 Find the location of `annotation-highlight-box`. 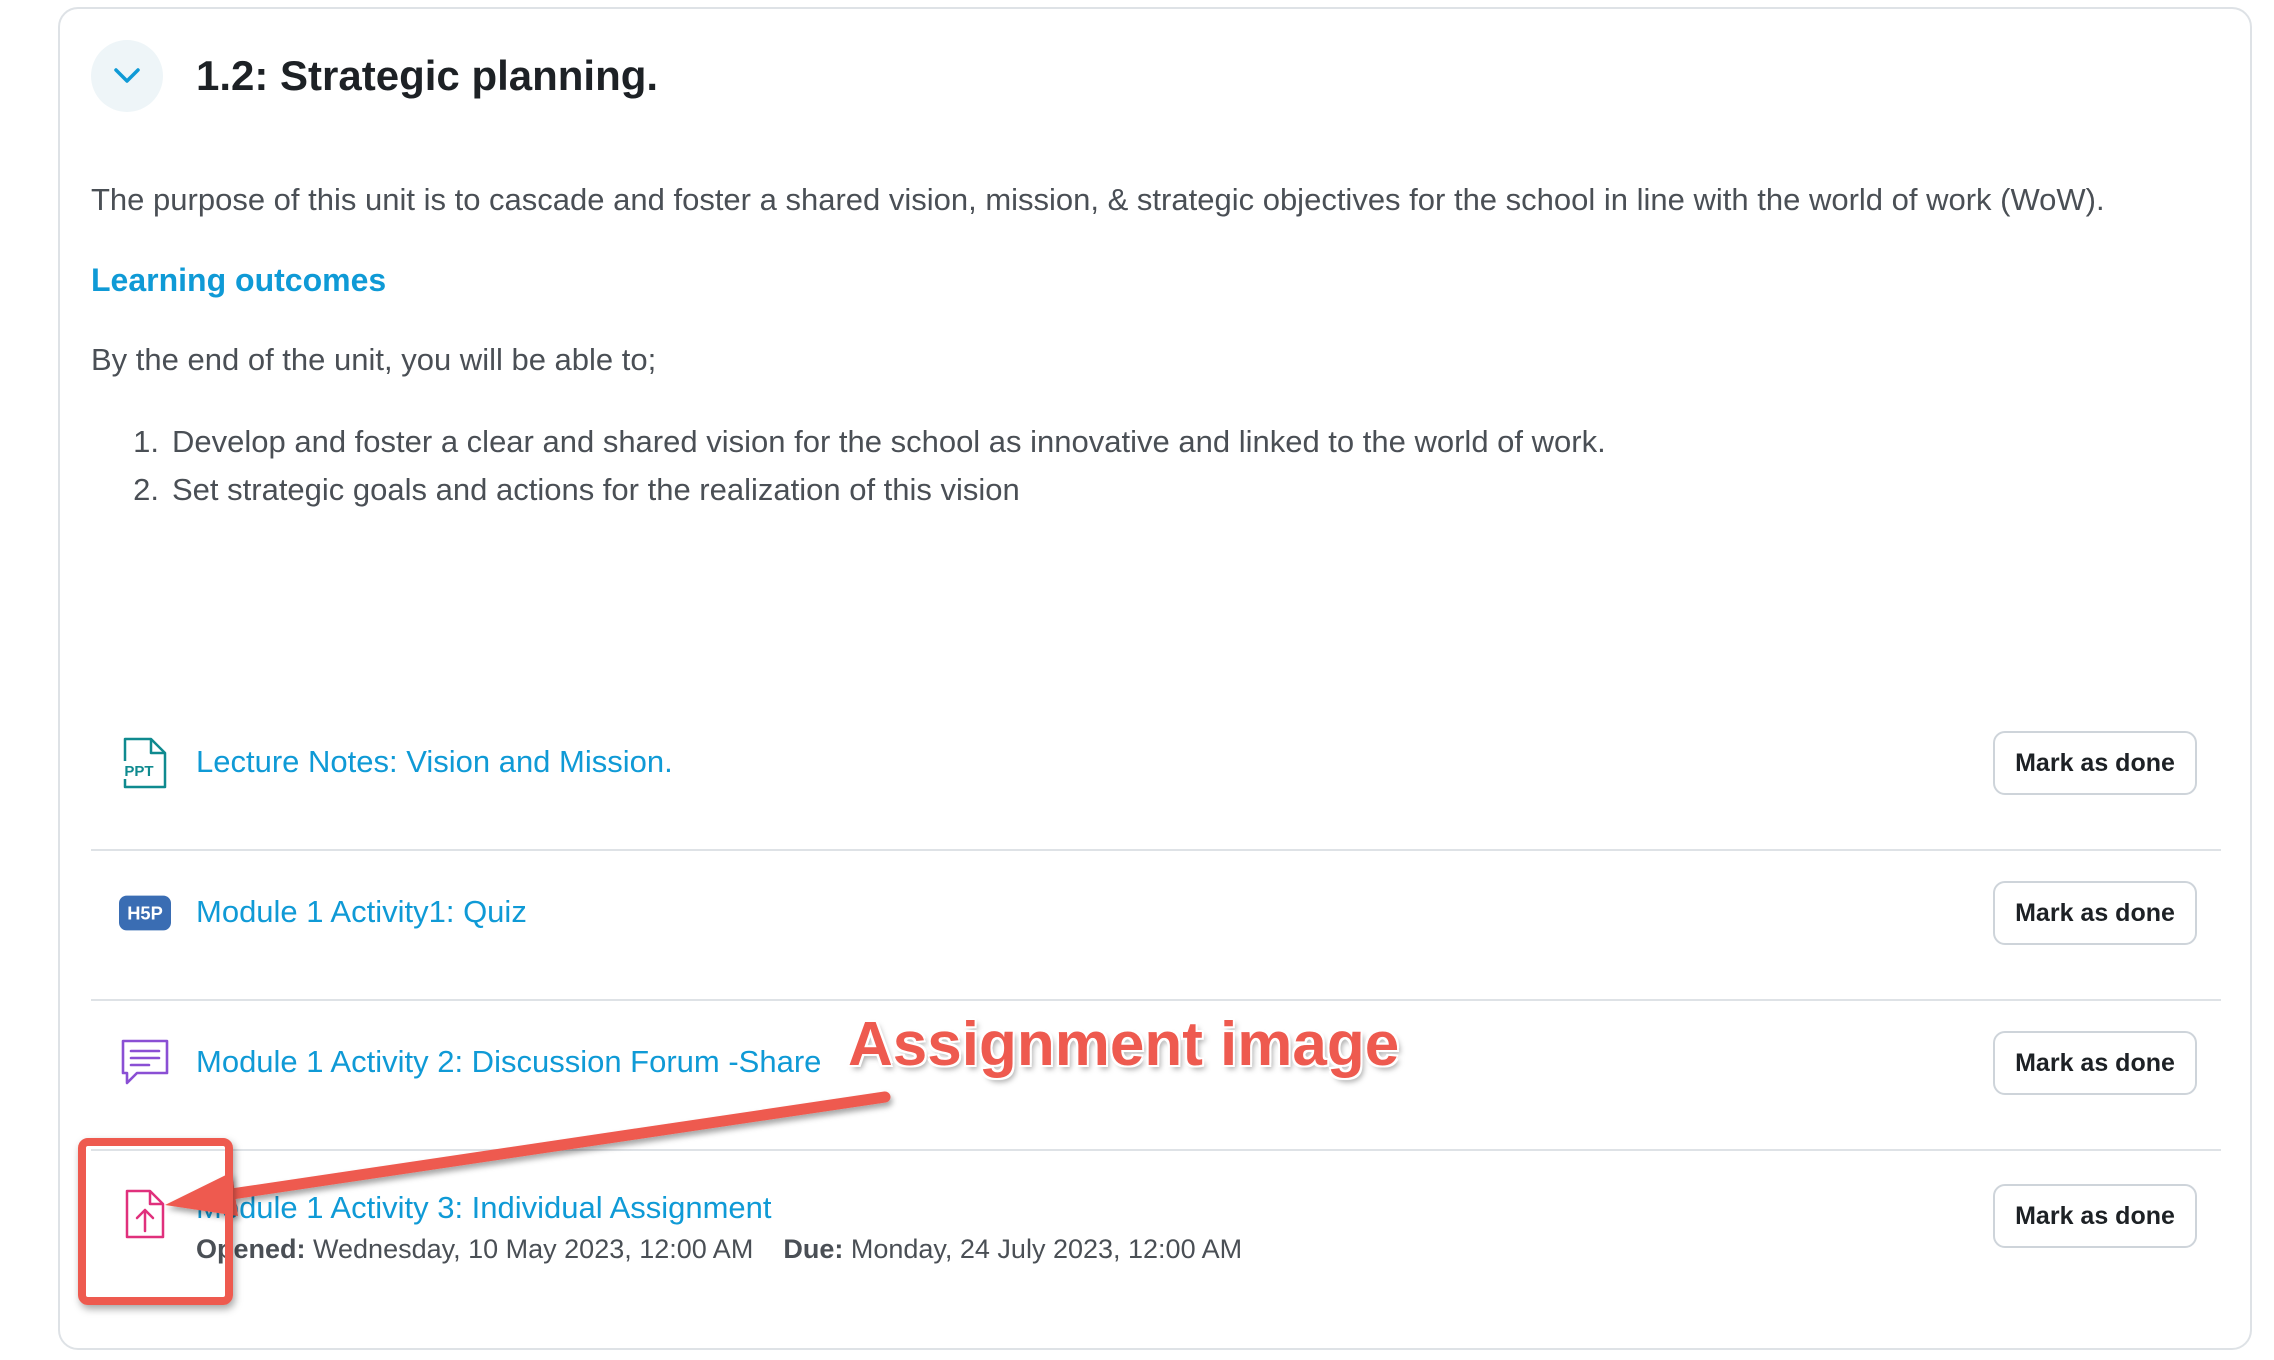

annotation-highlight-box is located at coordinates (155, 1221).